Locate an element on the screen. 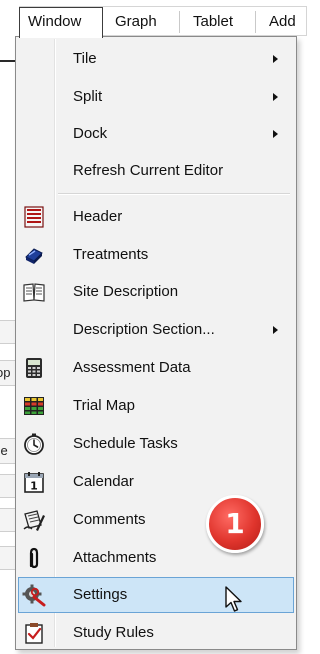 This screenshot has width=320, height=654. menu-separator is located at coordinates (174, 194).